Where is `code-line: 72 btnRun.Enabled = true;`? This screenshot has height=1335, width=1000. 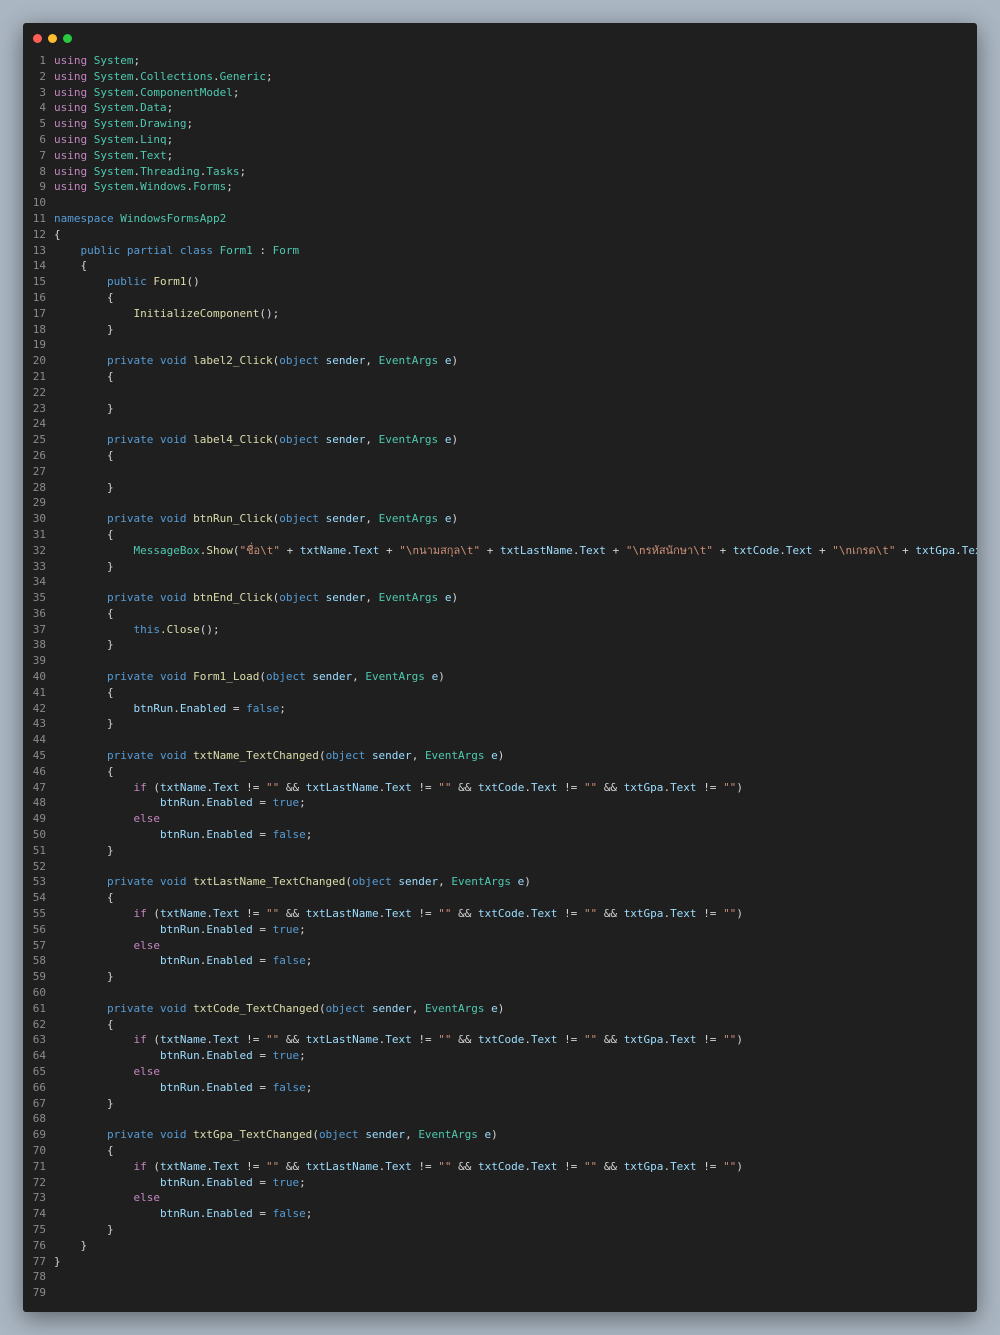 code-line: 72 btnRun.Enabled = true; is located at coordinates (500, 1183).